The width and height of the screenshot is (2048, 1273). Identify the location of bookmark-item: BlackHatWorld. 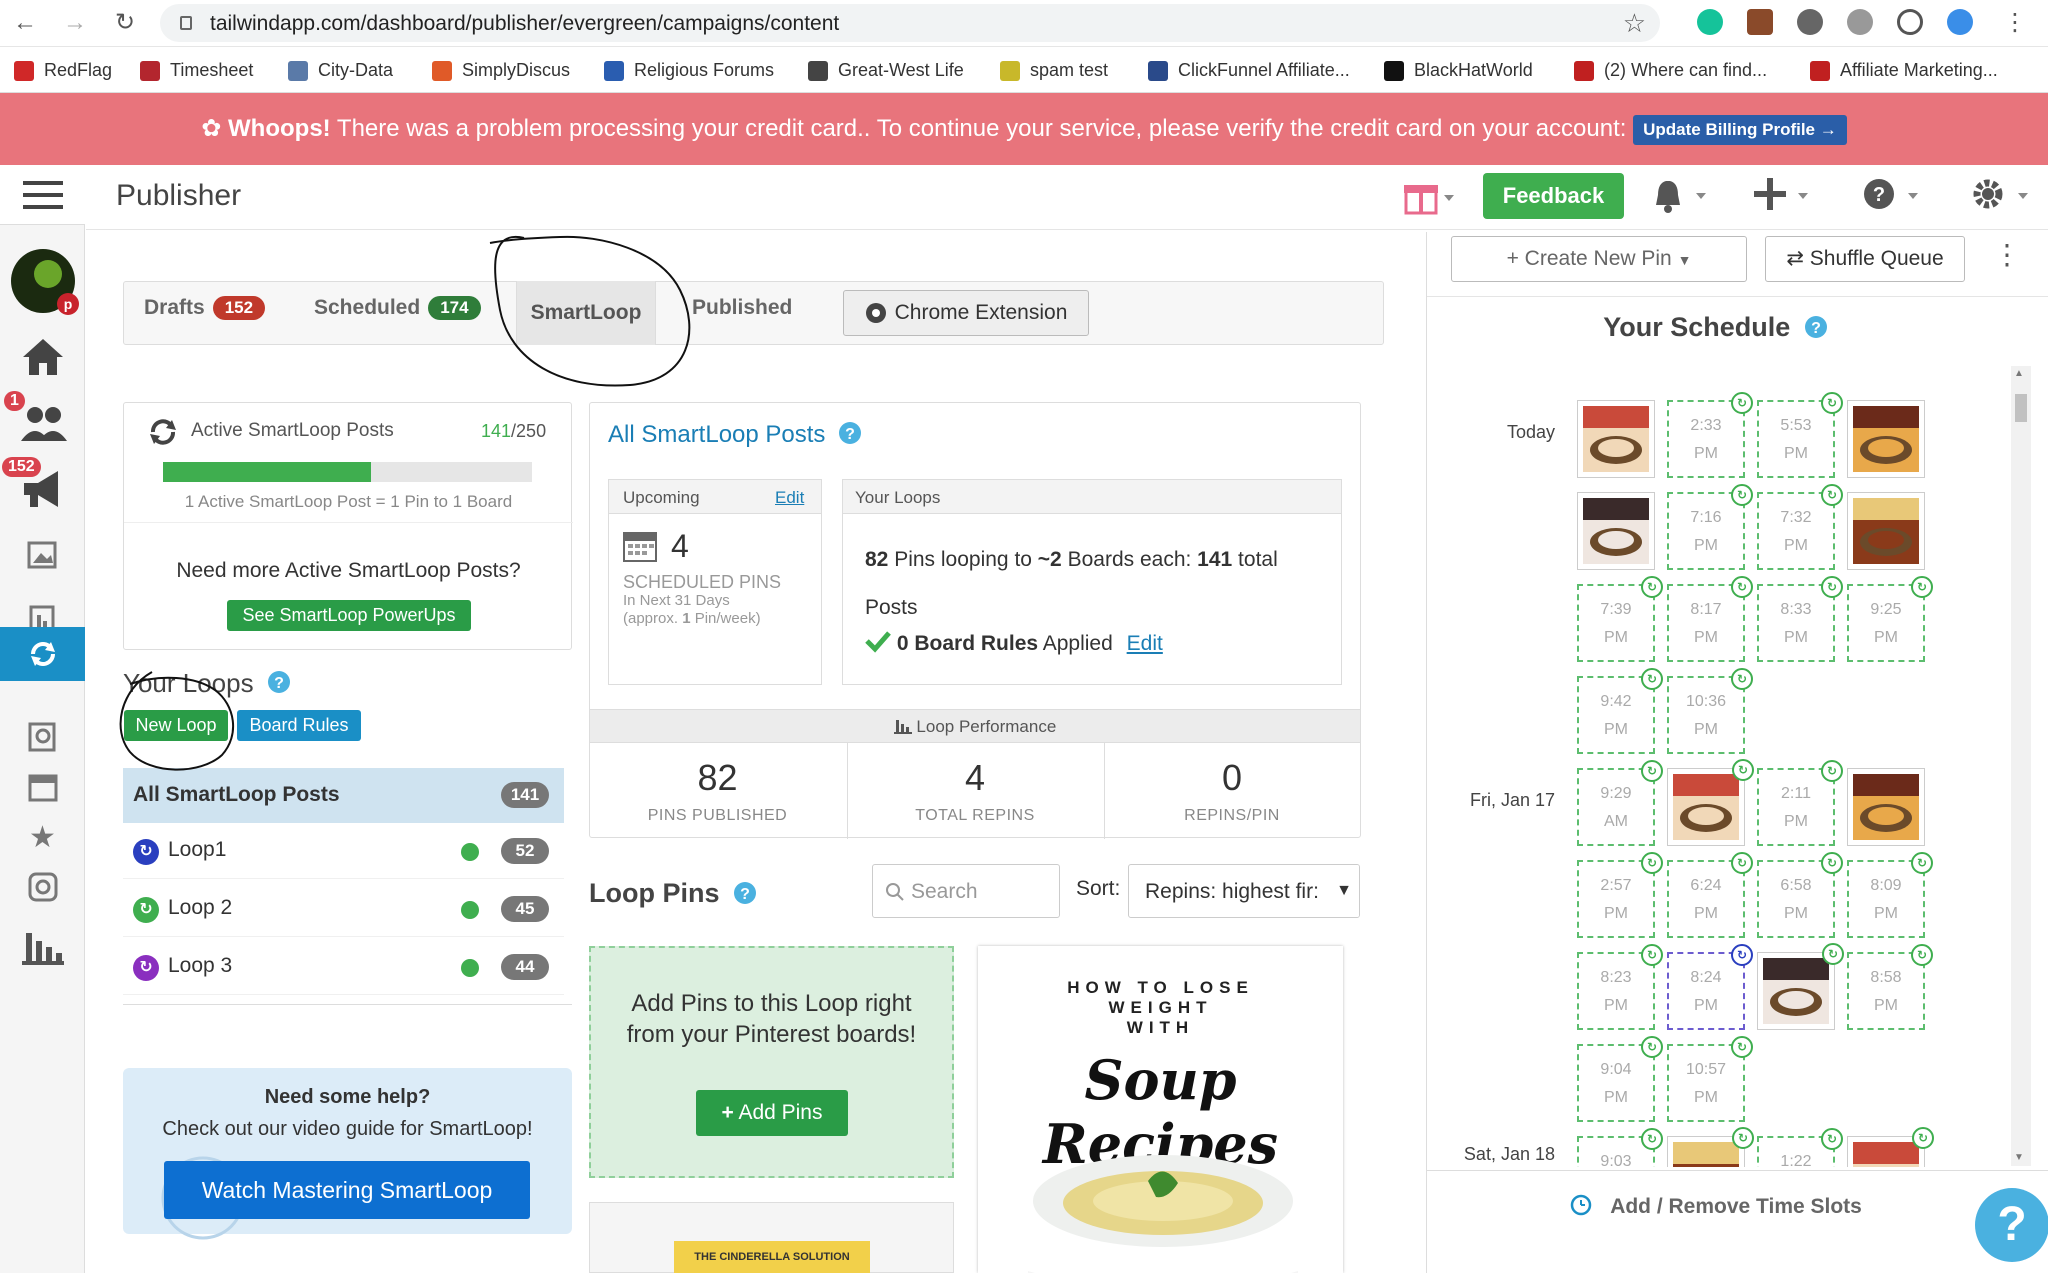
(1458, 70).